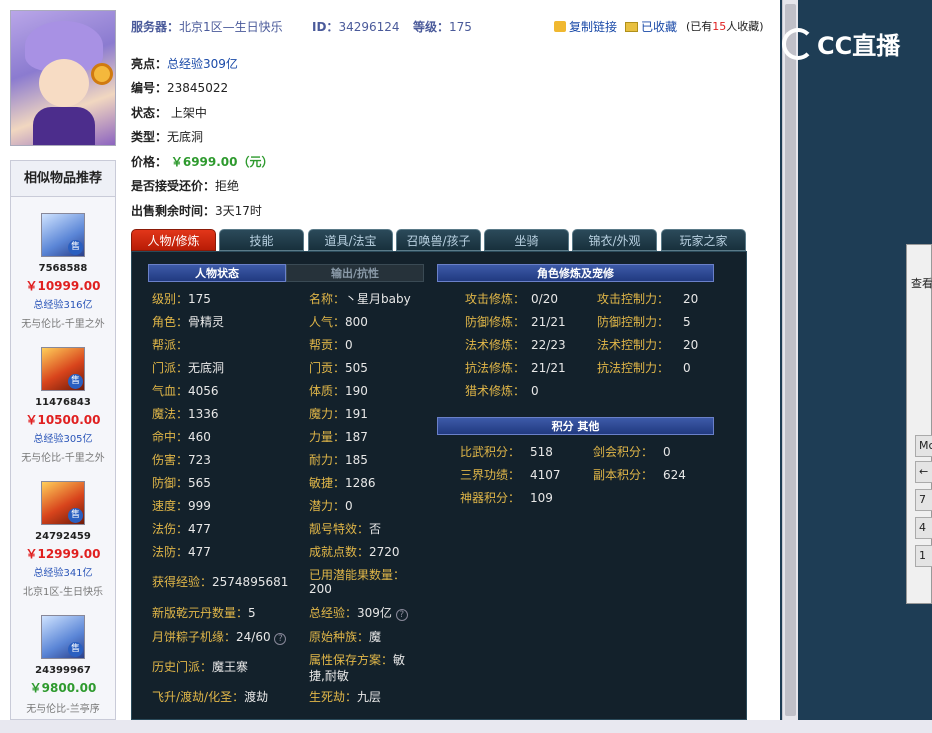 This screenshot has height=733, width=932. Describe the element at coordinates (327, 345) in the screenshot. I see `stat-row-label: 帮贡：` at that location.